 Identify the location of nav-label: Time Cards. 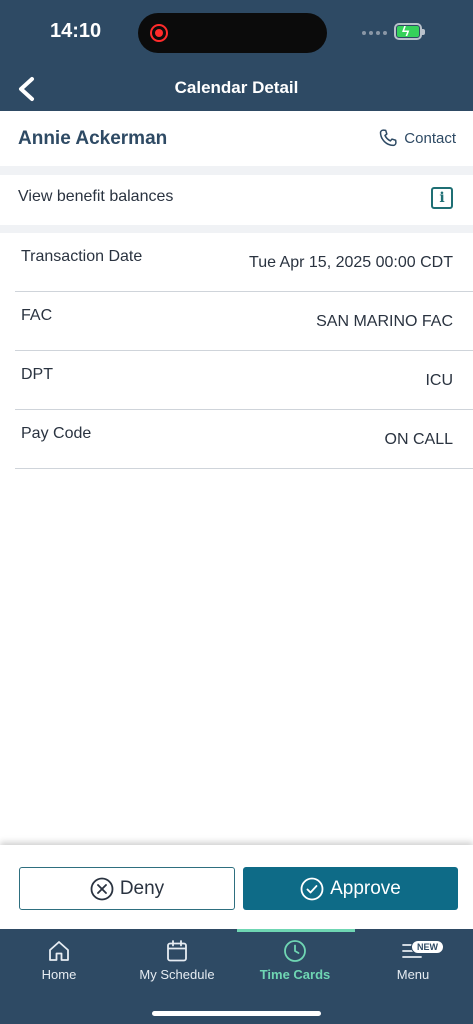
(295, 974).